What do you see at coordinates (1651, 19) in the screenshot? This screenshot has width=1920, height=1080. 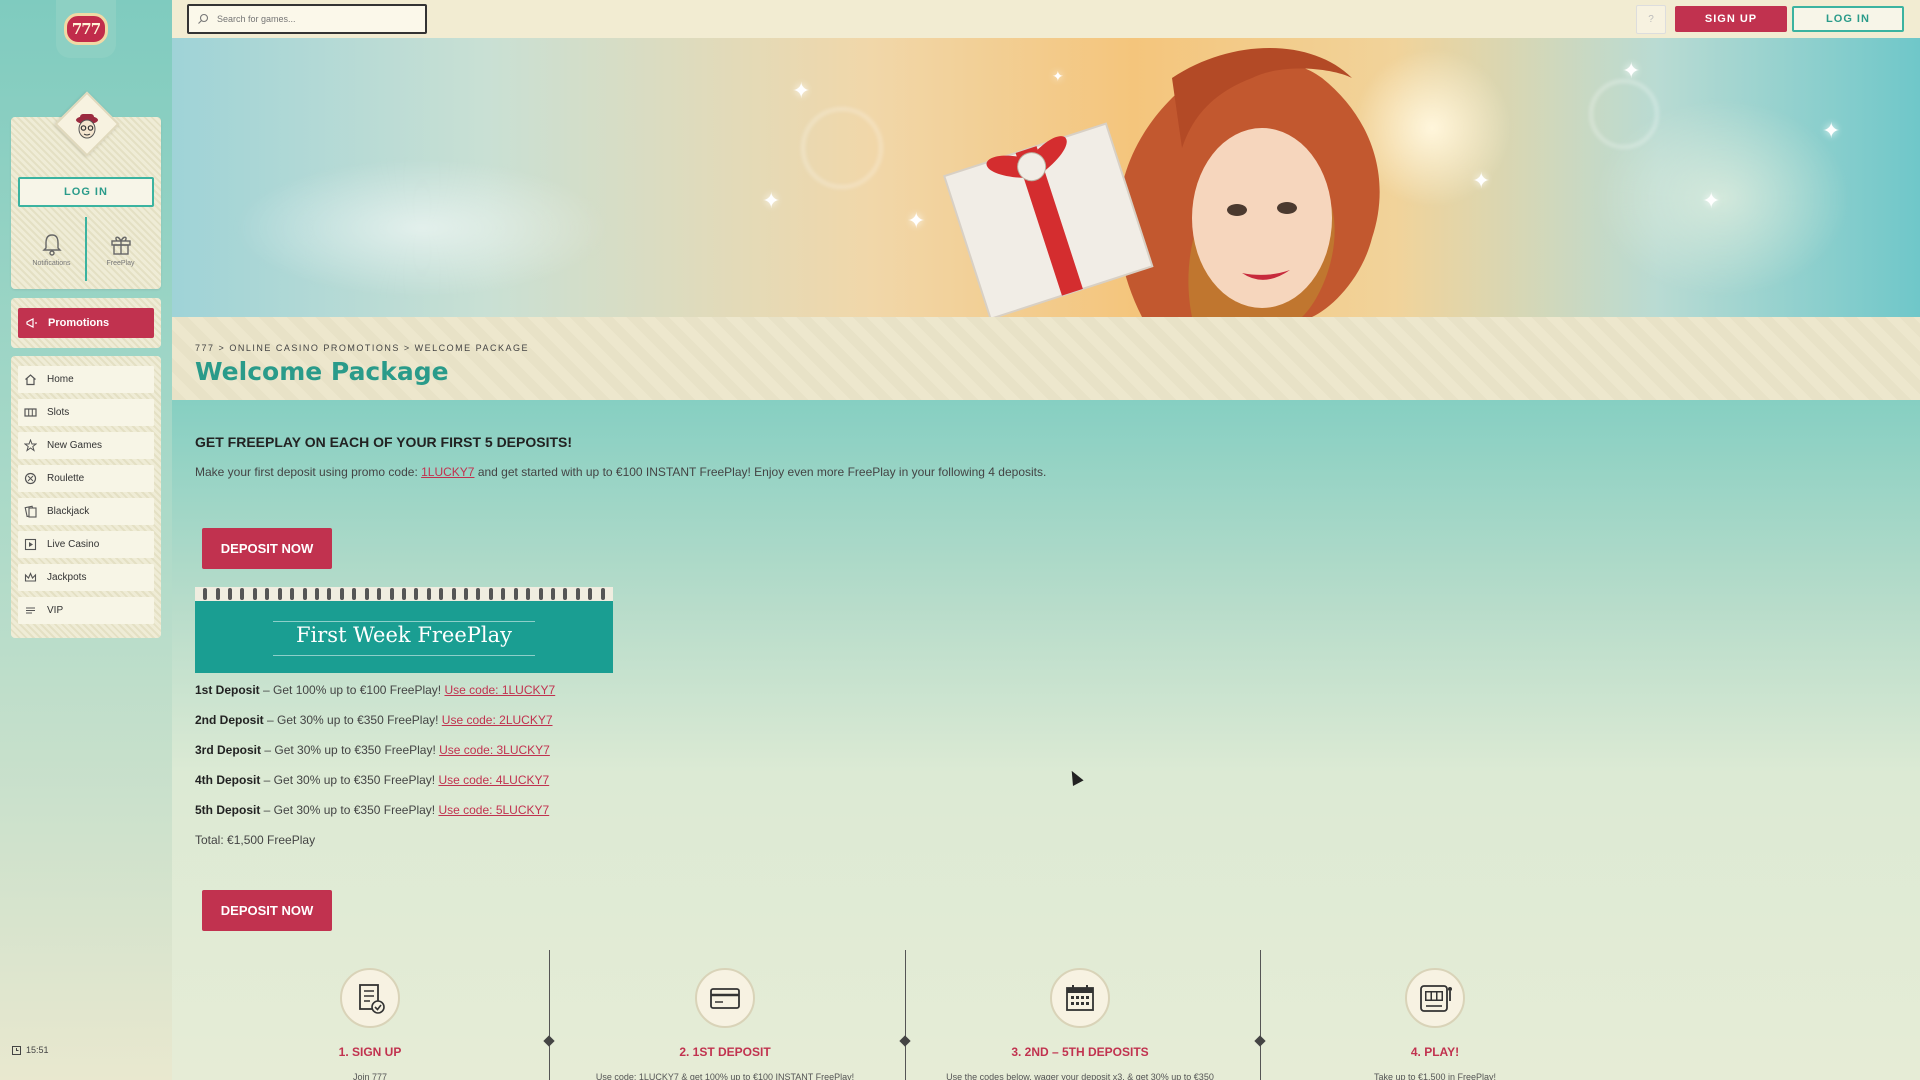 I see `help-button: ?` at bounding box center [1651, 19].